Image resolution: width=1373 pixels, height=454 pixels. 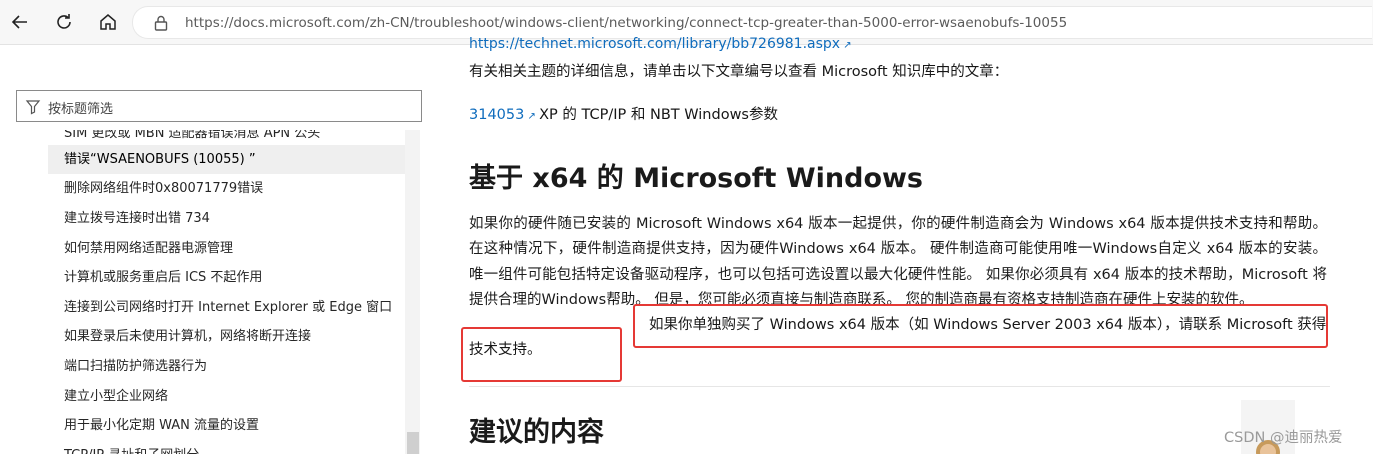 What do you see at coordinates (541, 354) in the screenshot?
I see `annotation-box-continuation` at bounding box center [541, 354].